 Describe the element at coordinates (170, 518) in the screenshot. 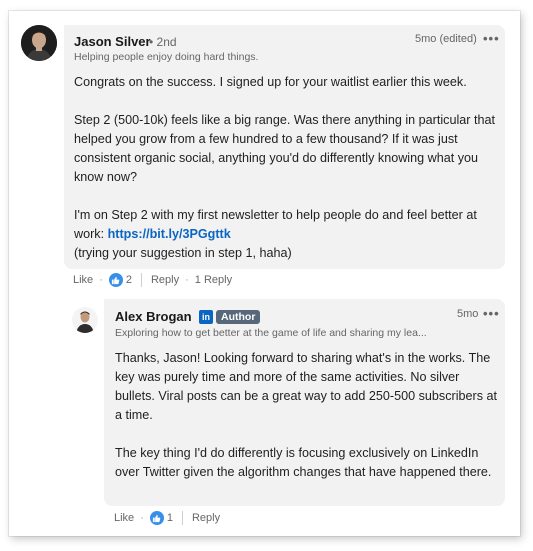

I see `like-count: 1` at that location.